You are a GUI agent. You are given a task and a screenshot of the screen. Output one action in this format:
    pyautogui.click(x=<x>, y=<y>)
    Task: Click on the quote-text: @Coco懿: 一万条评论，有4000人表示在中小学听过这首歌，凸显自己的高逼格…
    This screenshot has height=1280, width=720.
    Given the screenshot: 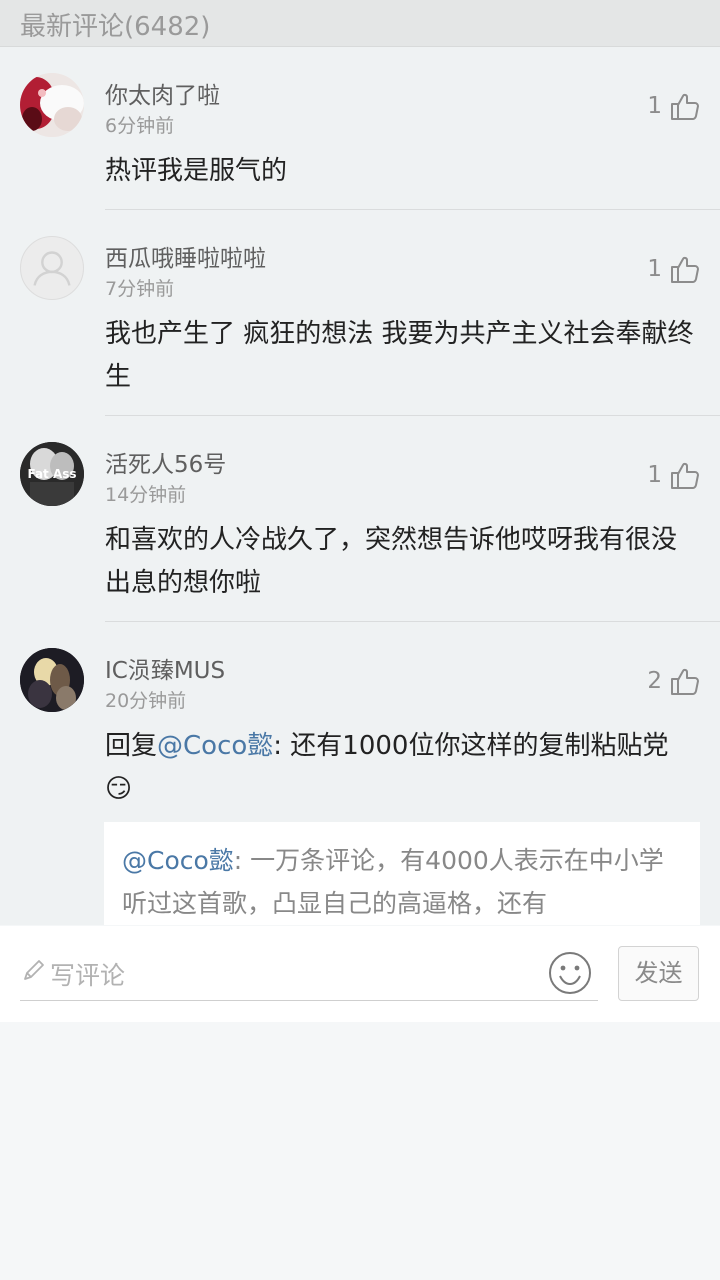 What is the action you would take?
    pyautogui.click(x=404, y=882)
    